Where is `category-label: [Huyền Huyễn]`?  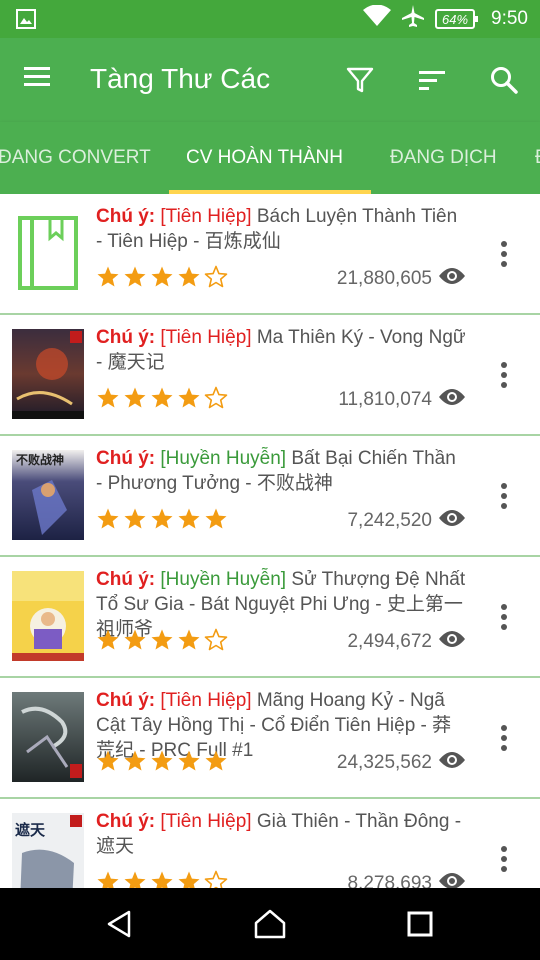
category-label: [Huyền Huyễn] is located at coordinates (223, 458).